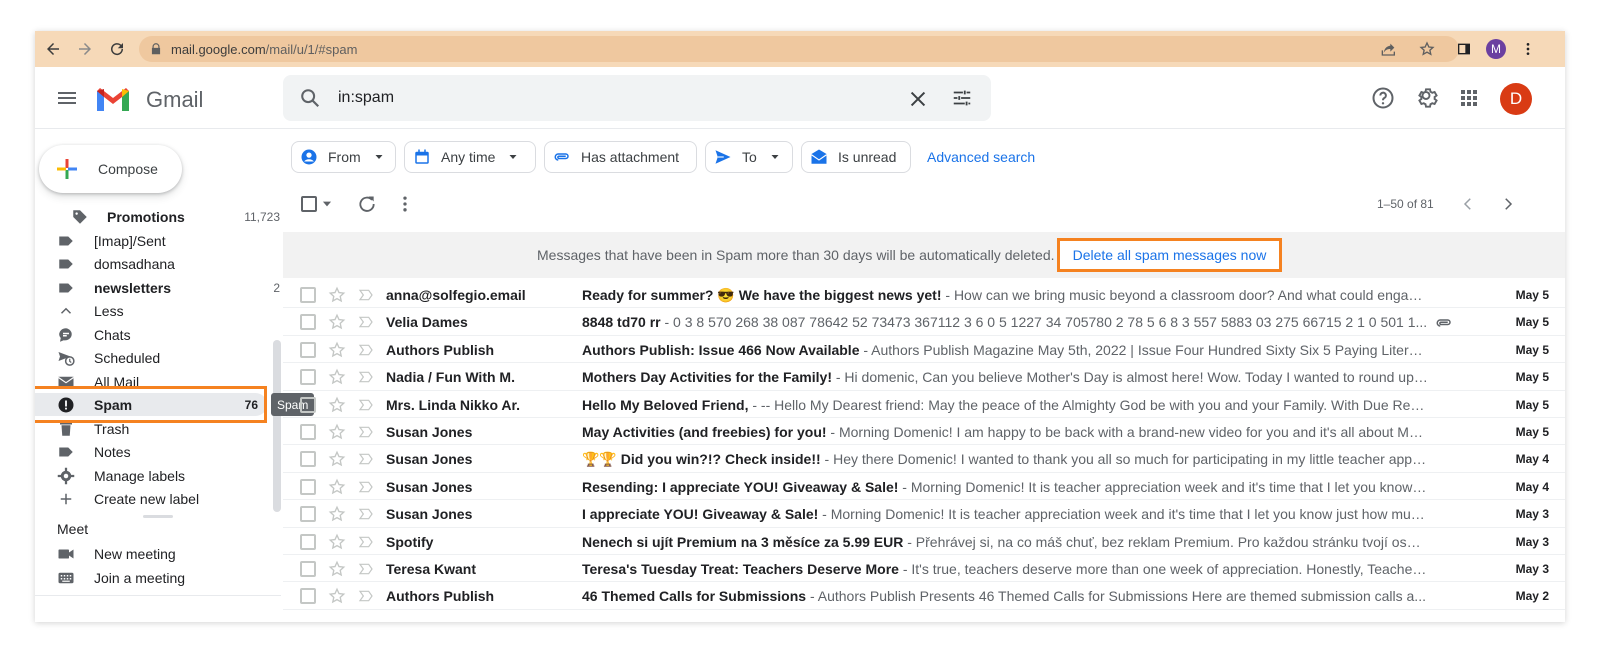 Image resolution: width=1599 pixels, height=659 pixels. What do you see at coordinates (981, 157) in the screenshot?
I see `advanced-search-link: Advanced search` at bounding box center [981, 157].